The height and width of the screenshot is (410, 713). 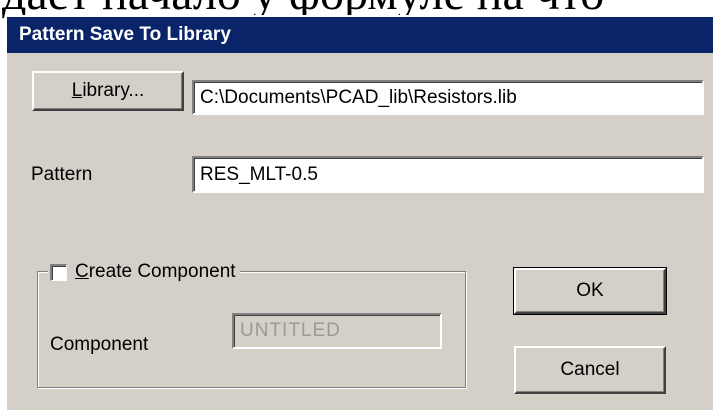 I want to click on library-path-value: C:\Documents\PCAD_lib\Resistors.lib, so click(x=358, y=97).